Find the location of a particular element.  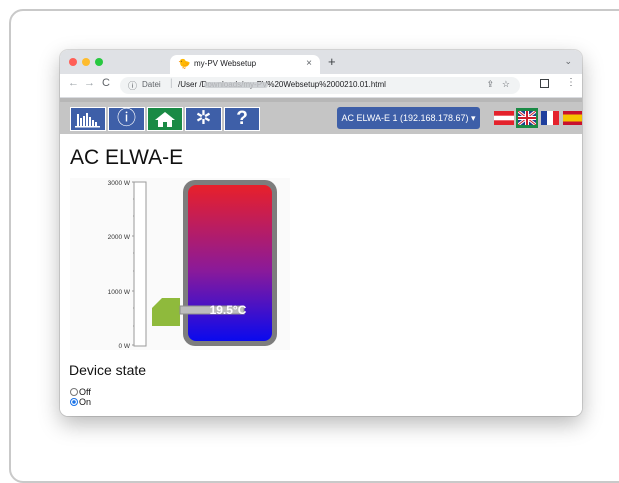

share-icon: ⇪ is located at coordinates (490, 84).